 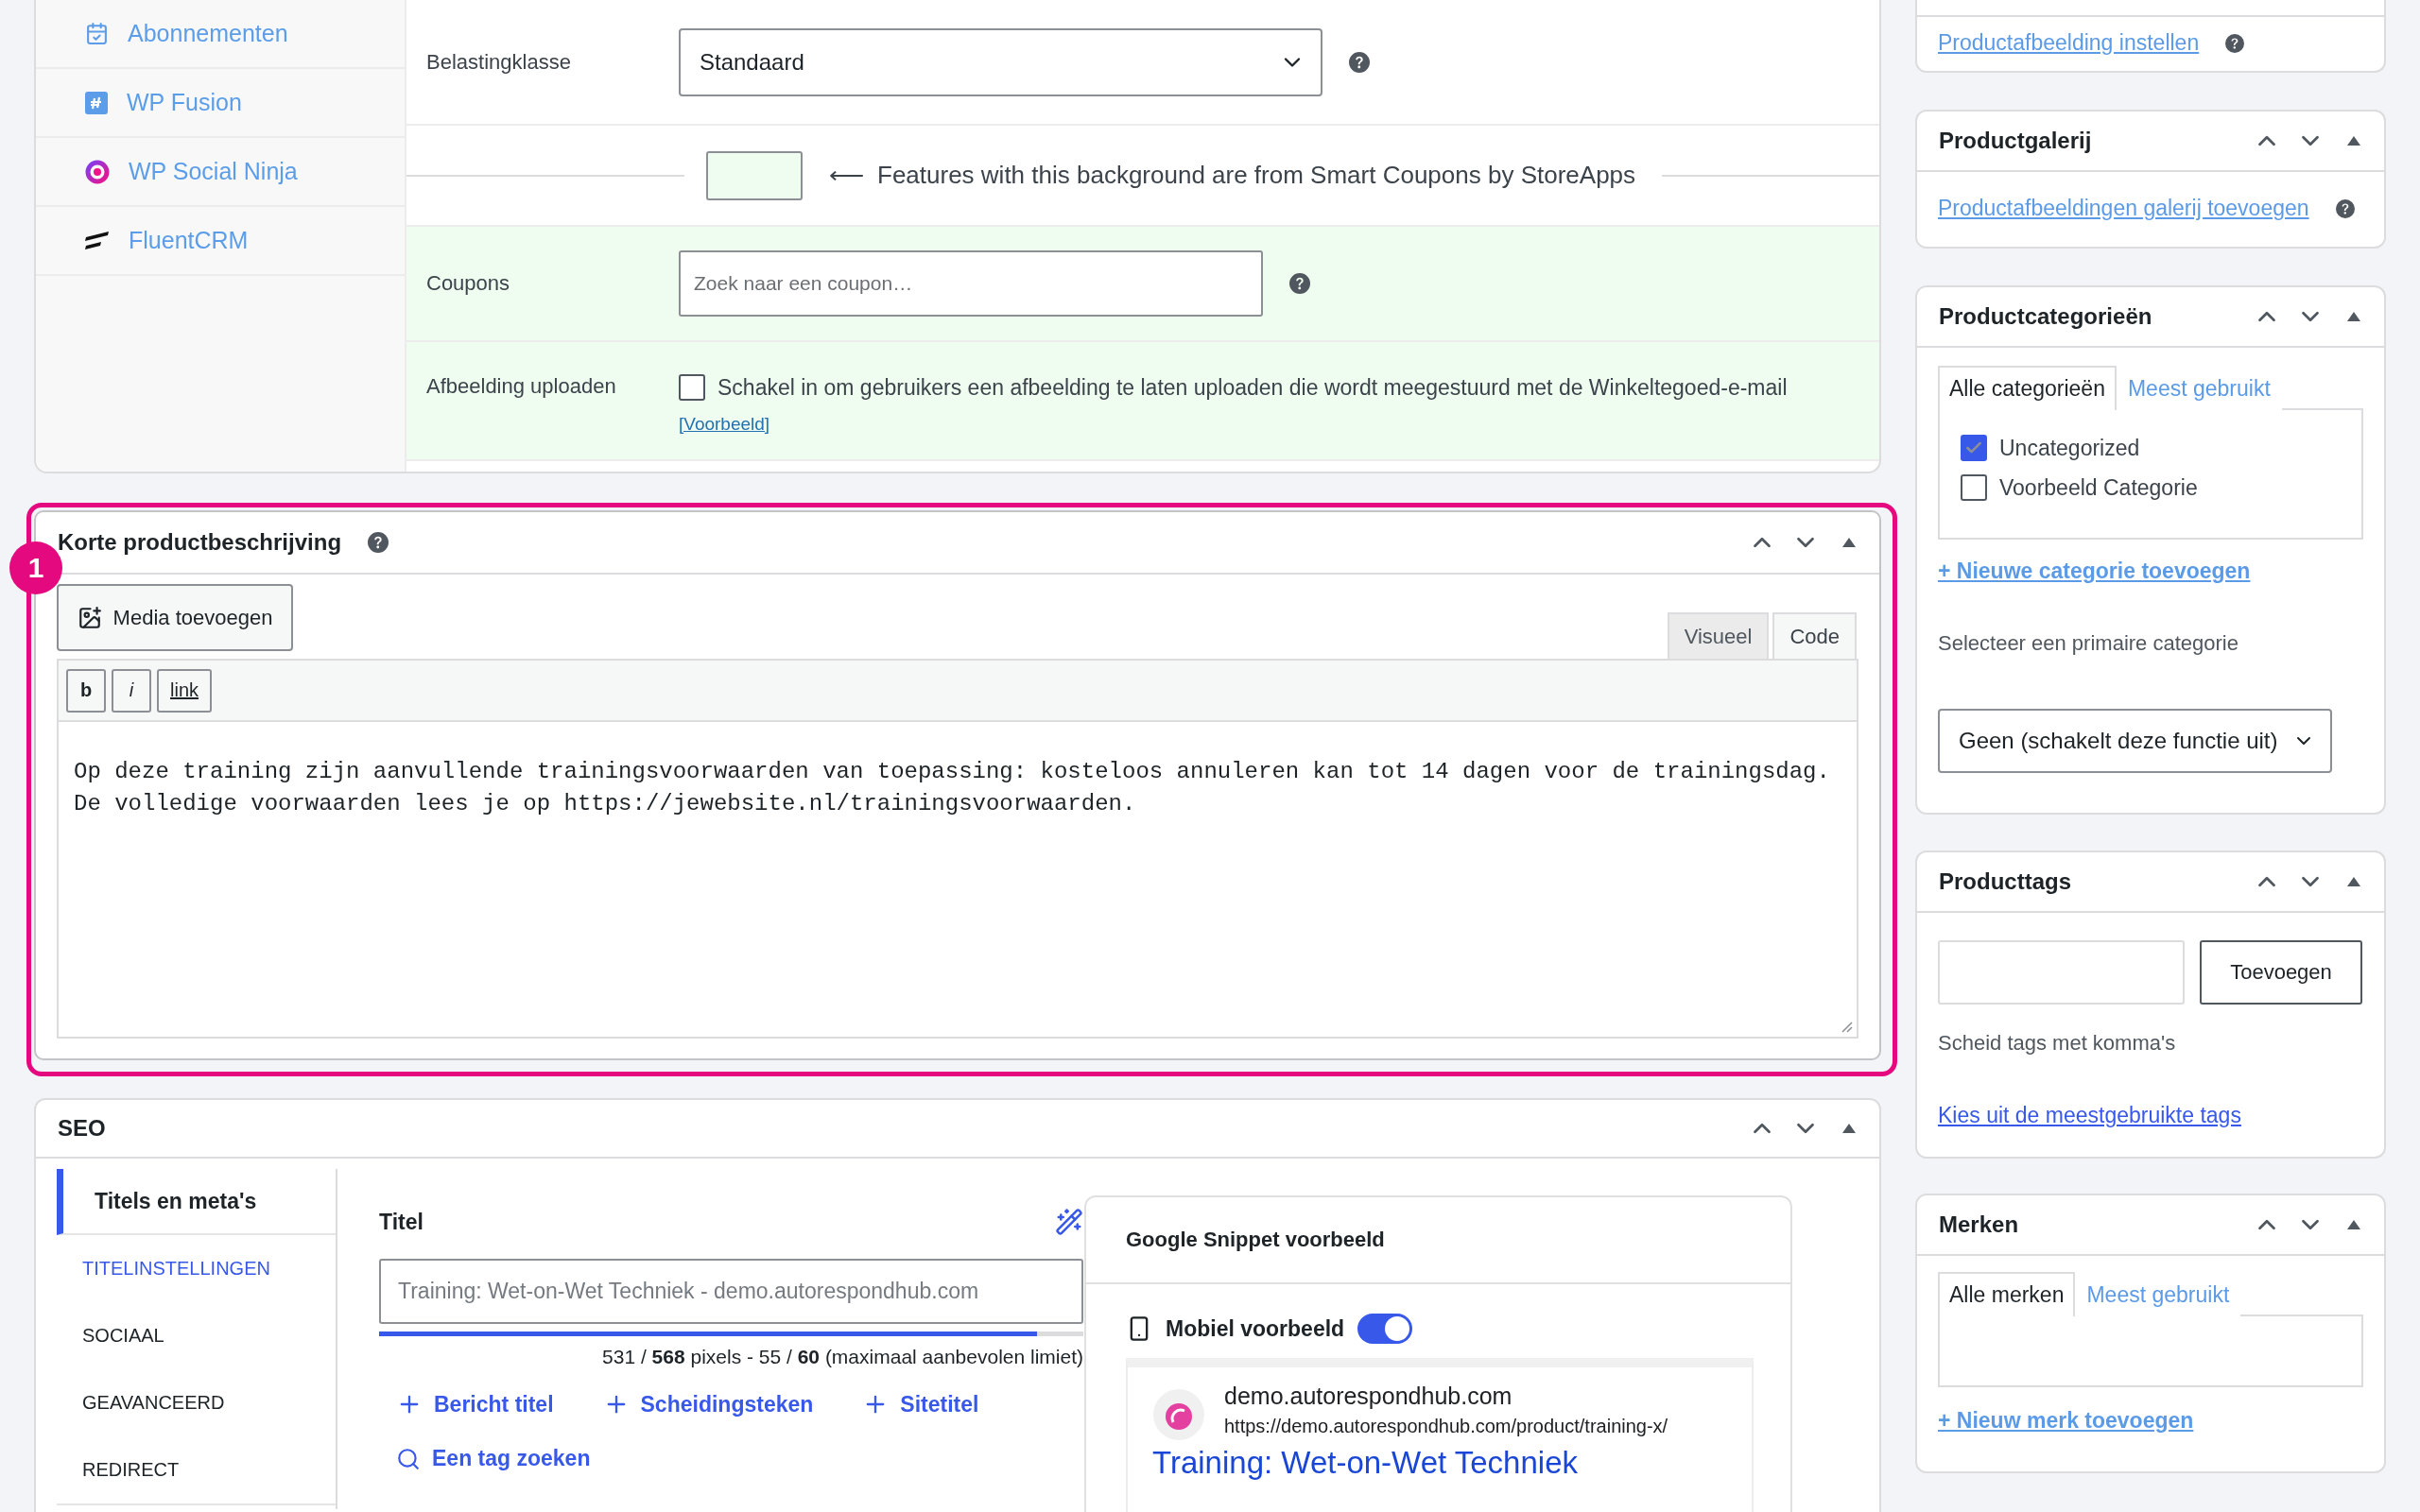 What do you see at coordinates (731, 1291) in the screenshot?
I see `seo-title-field: Training: Wet-on-Wet Techniek - demo.autorespondhub.com` at bounding box center [731, 1291].